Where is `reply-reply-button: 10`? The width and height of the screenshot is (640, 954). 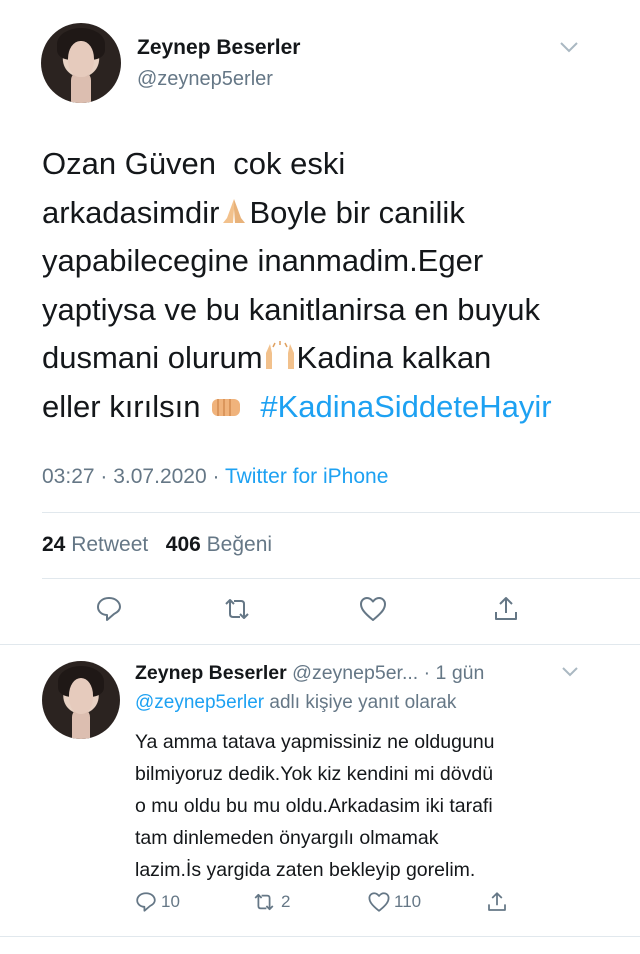
reply-reply-button: 10 is located at coordinates (157, 902).